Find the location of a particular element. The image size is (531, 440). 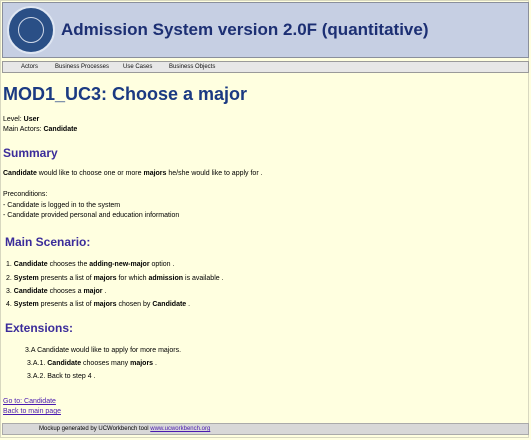

scenario-step: 3. Candidate chooses a major . is located at coordinates (56, 291).